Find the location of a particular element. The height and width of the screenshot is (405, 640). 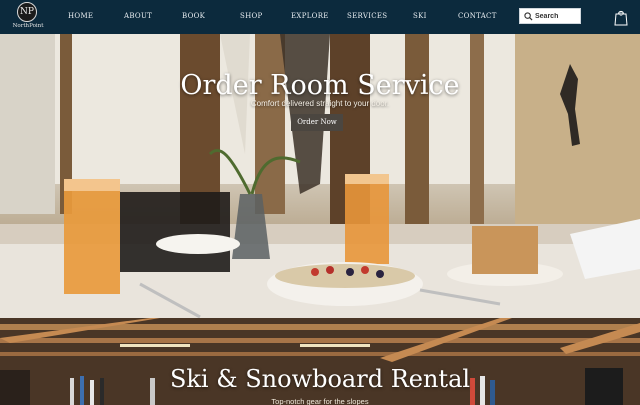

cart-count: 0 is located at coordinates (621, 15).